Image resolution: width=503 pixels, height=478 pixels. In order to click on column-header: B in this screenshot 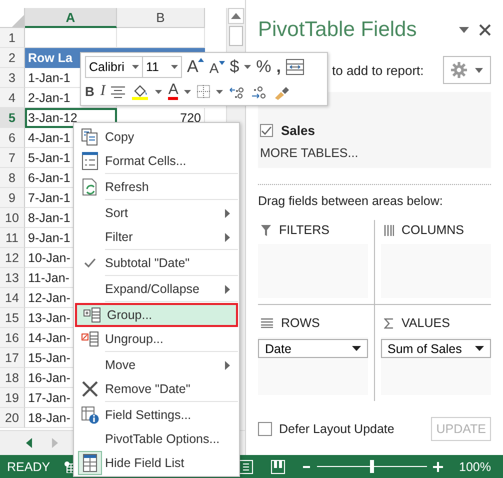, I will do `click(161, 18)`.